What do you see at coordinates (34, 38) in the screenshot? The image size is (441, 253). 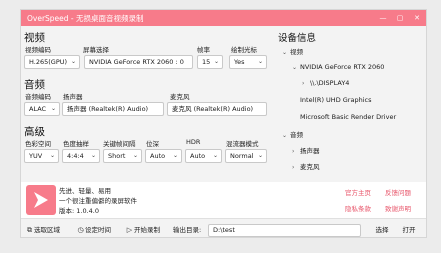 I see `video-section-title: 视频` at bounding box center [34, 38].